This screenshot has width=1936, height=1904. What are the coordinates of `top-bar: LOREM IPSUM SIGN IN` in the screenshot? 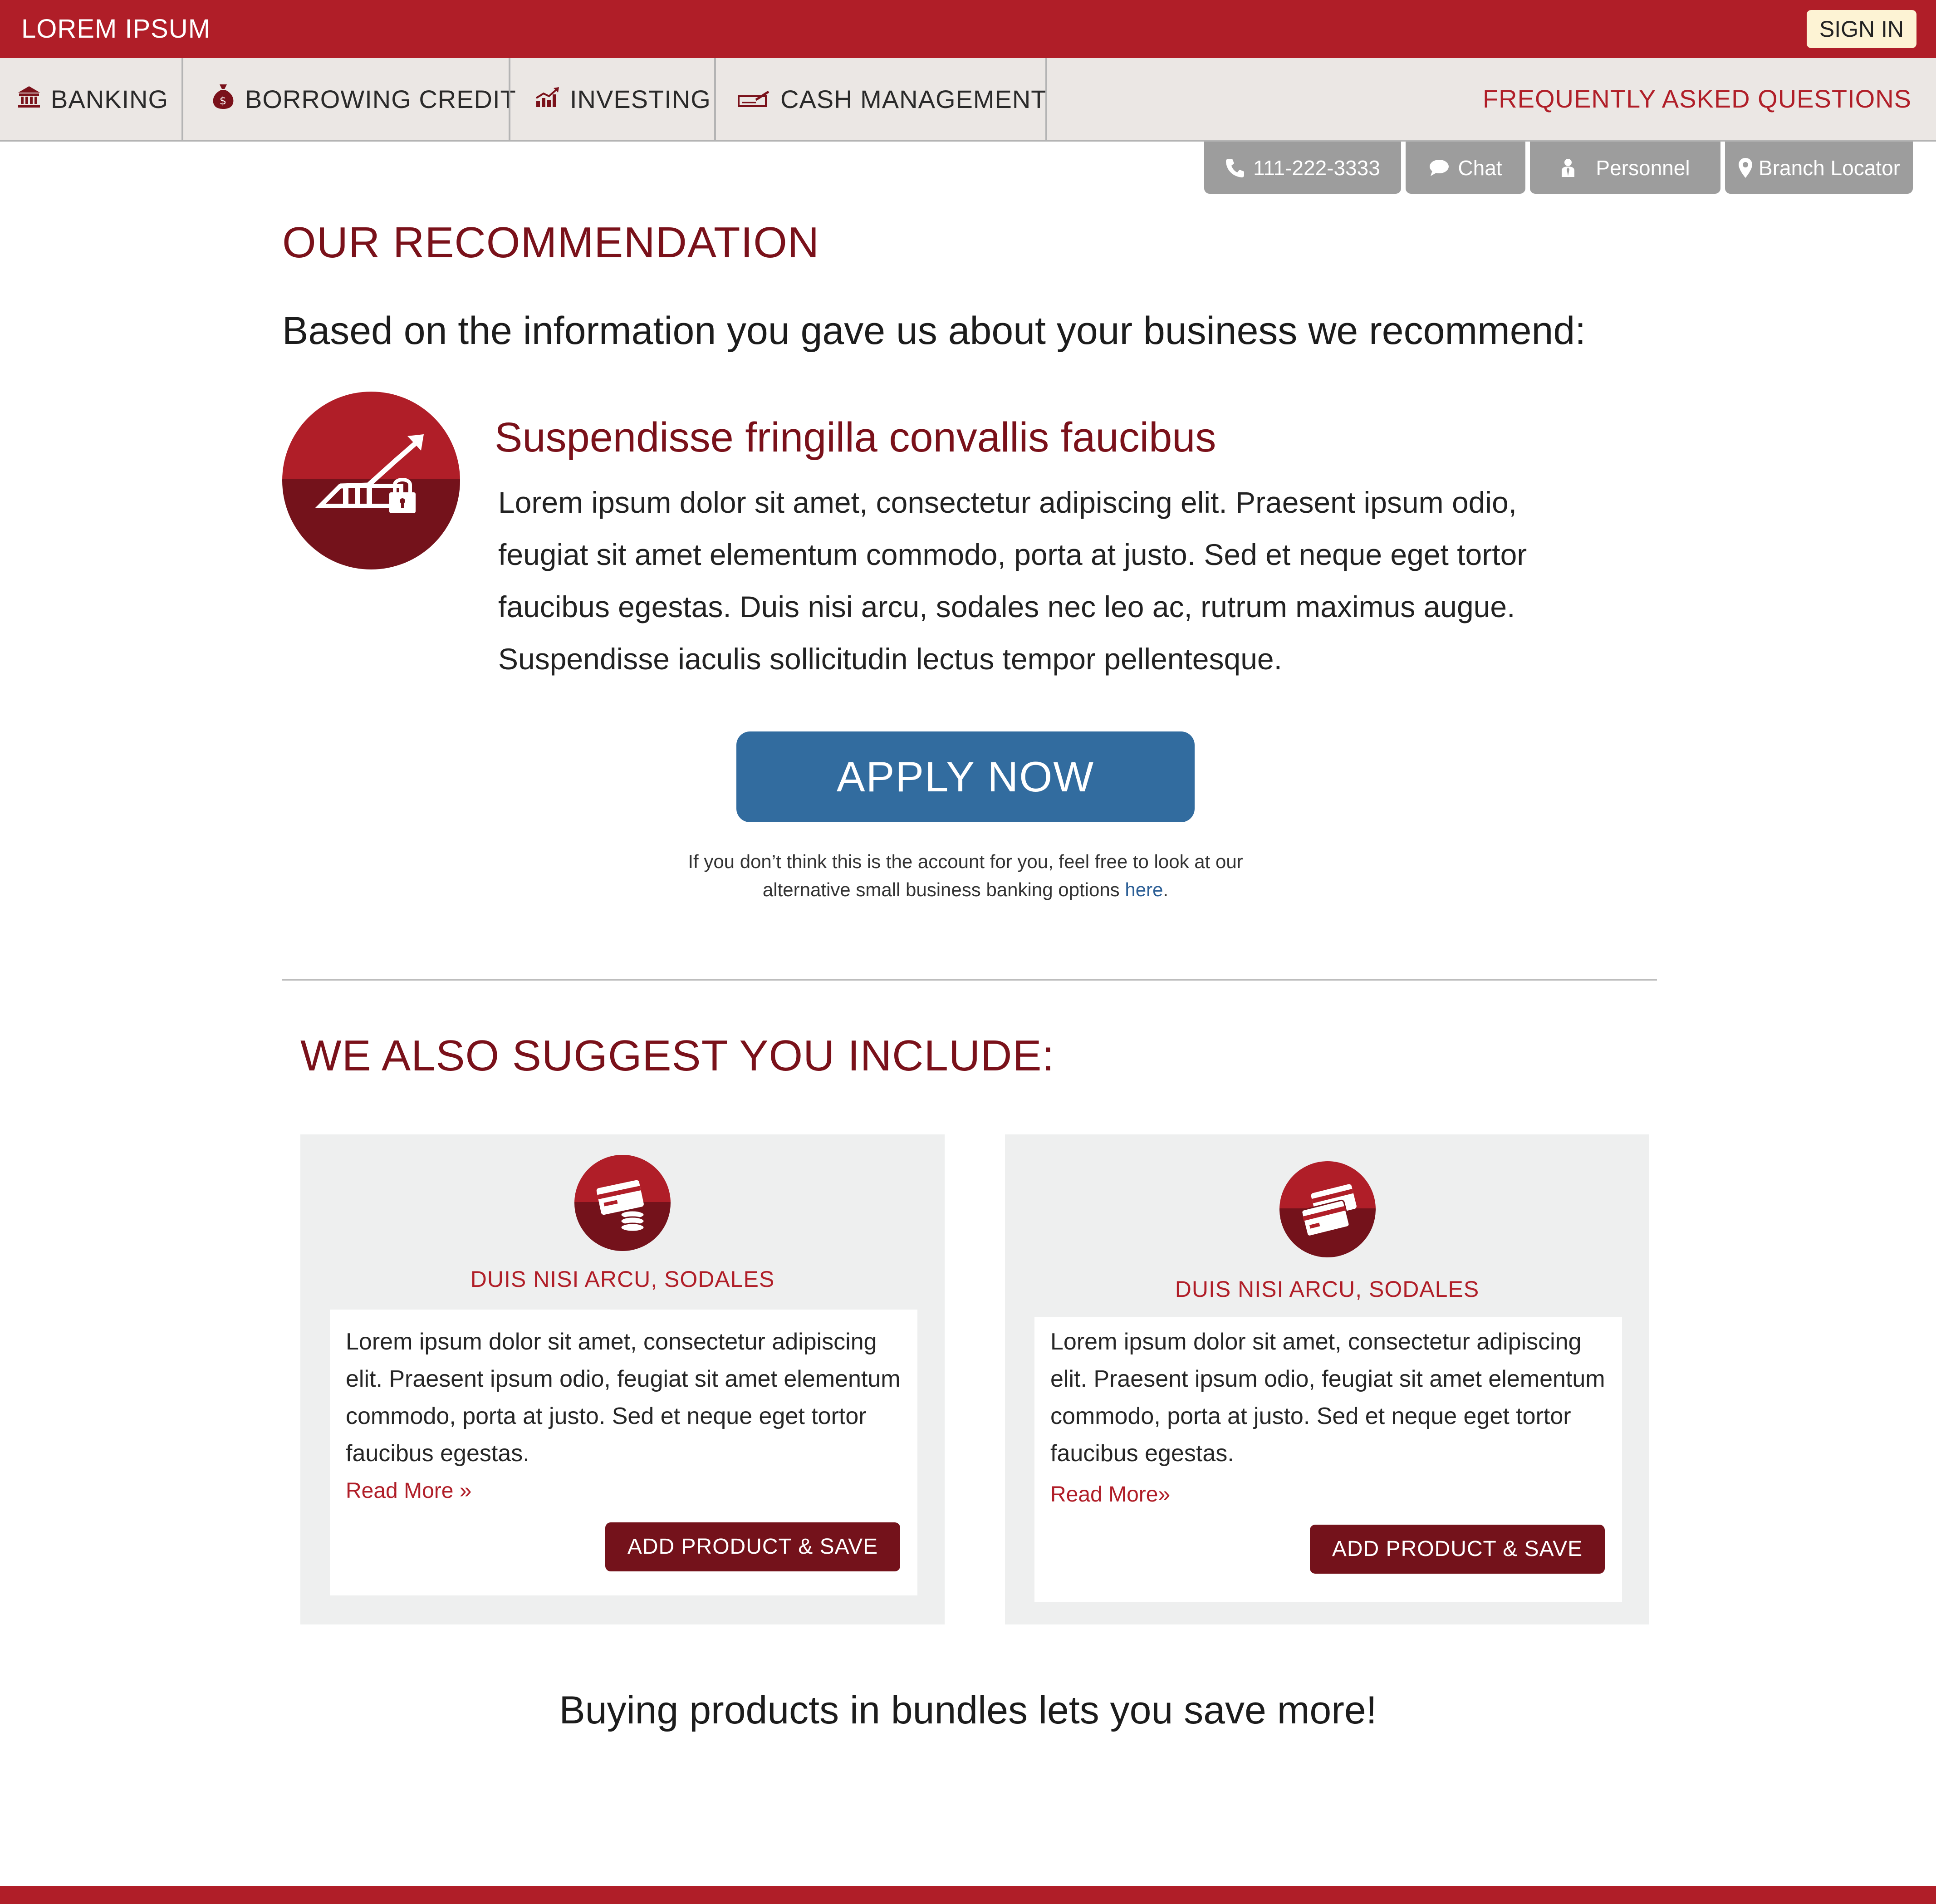 It's located at (968, 29).